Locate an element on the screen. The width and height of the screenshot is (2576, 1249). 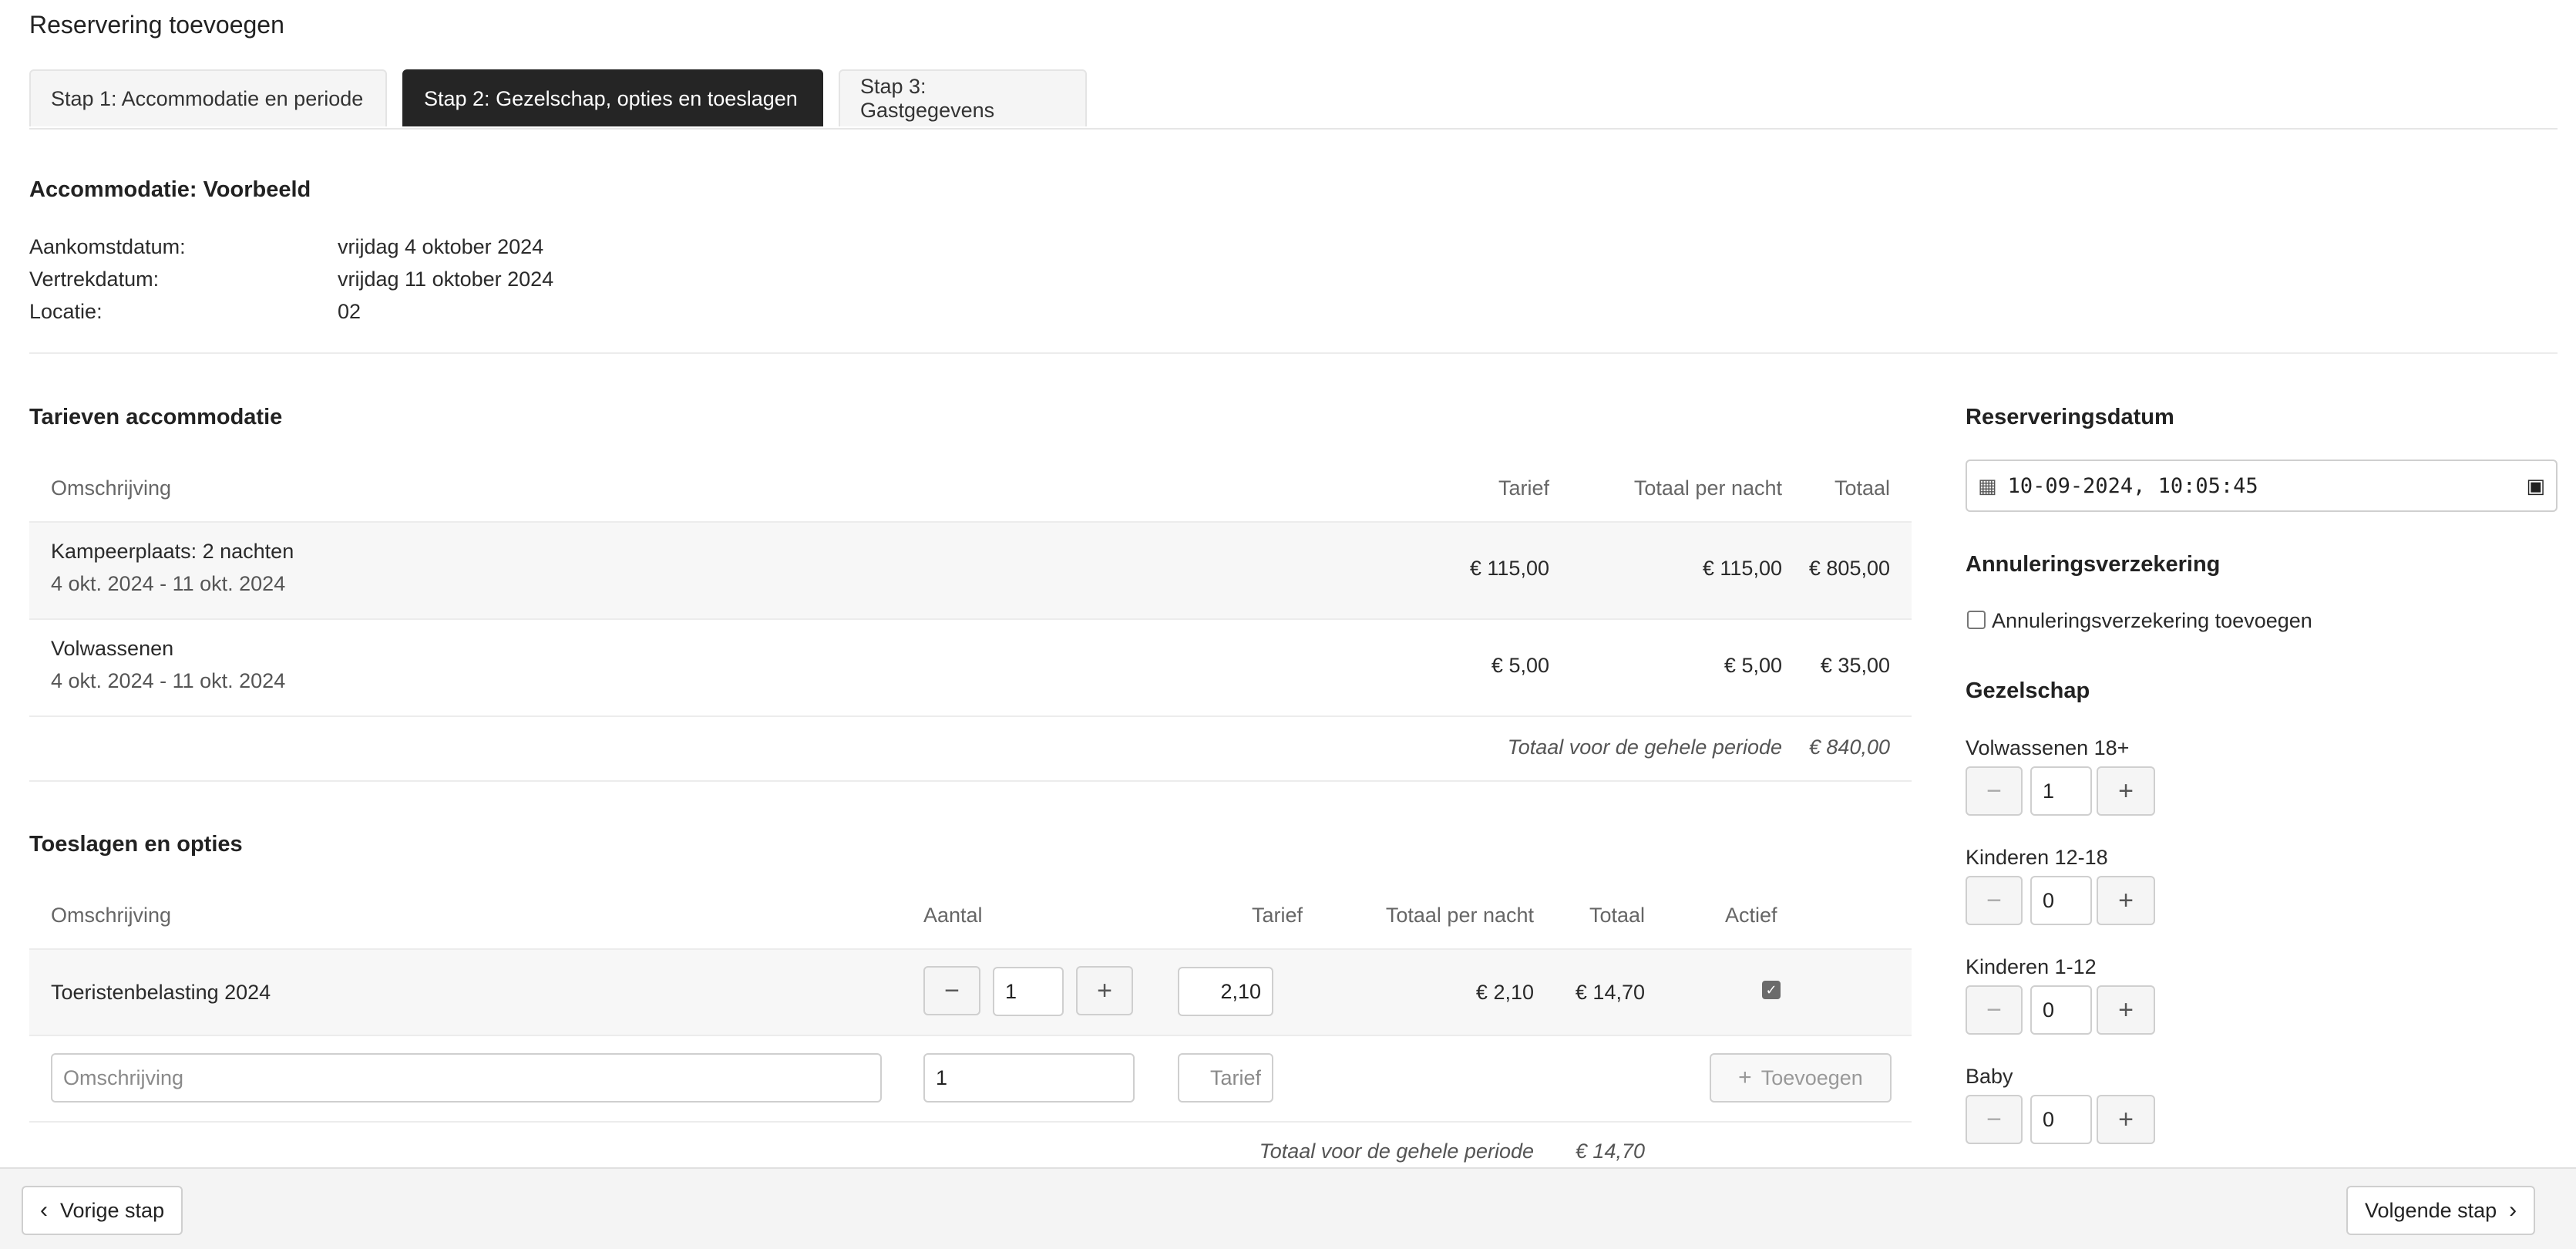
departure-value: vrijdag 11 oktober 2024 is located at coordinates (446, 279).